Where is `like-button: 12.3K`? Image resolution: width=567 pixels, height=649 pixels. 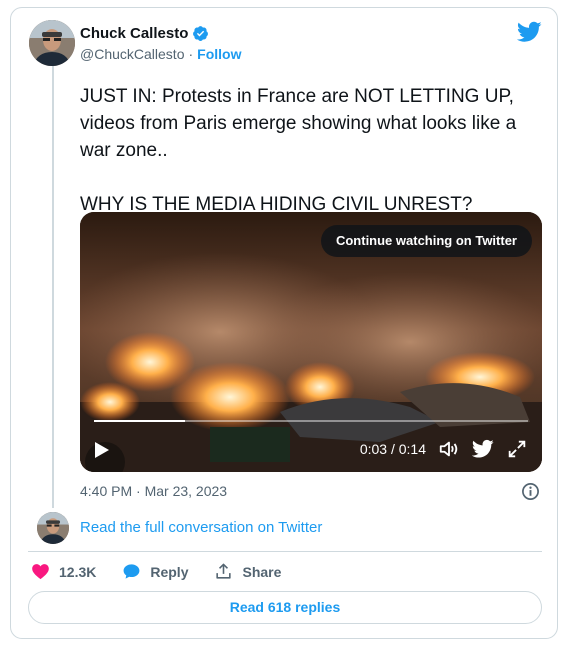 like-button: 12.3K is located at coordinates (63, 571).